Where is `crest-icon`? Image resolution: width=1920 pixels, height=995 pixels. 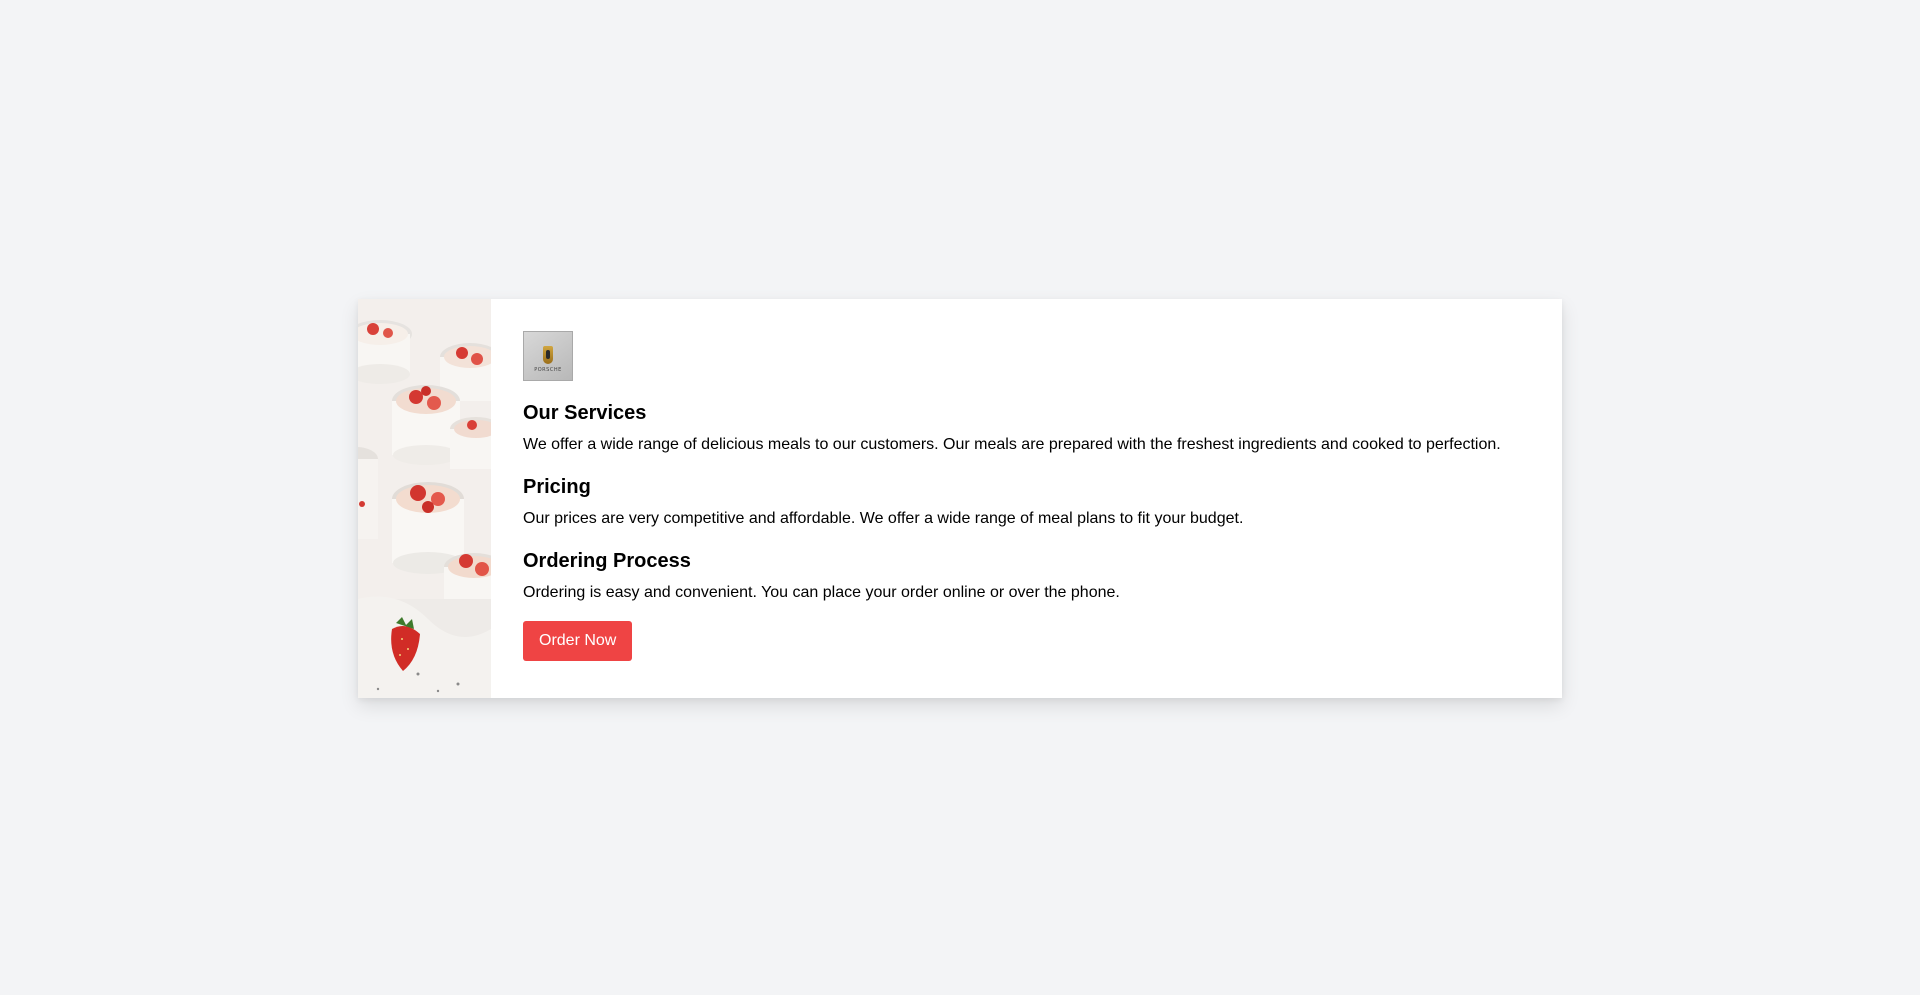
crest-icon is located at coordinates (548, 354).